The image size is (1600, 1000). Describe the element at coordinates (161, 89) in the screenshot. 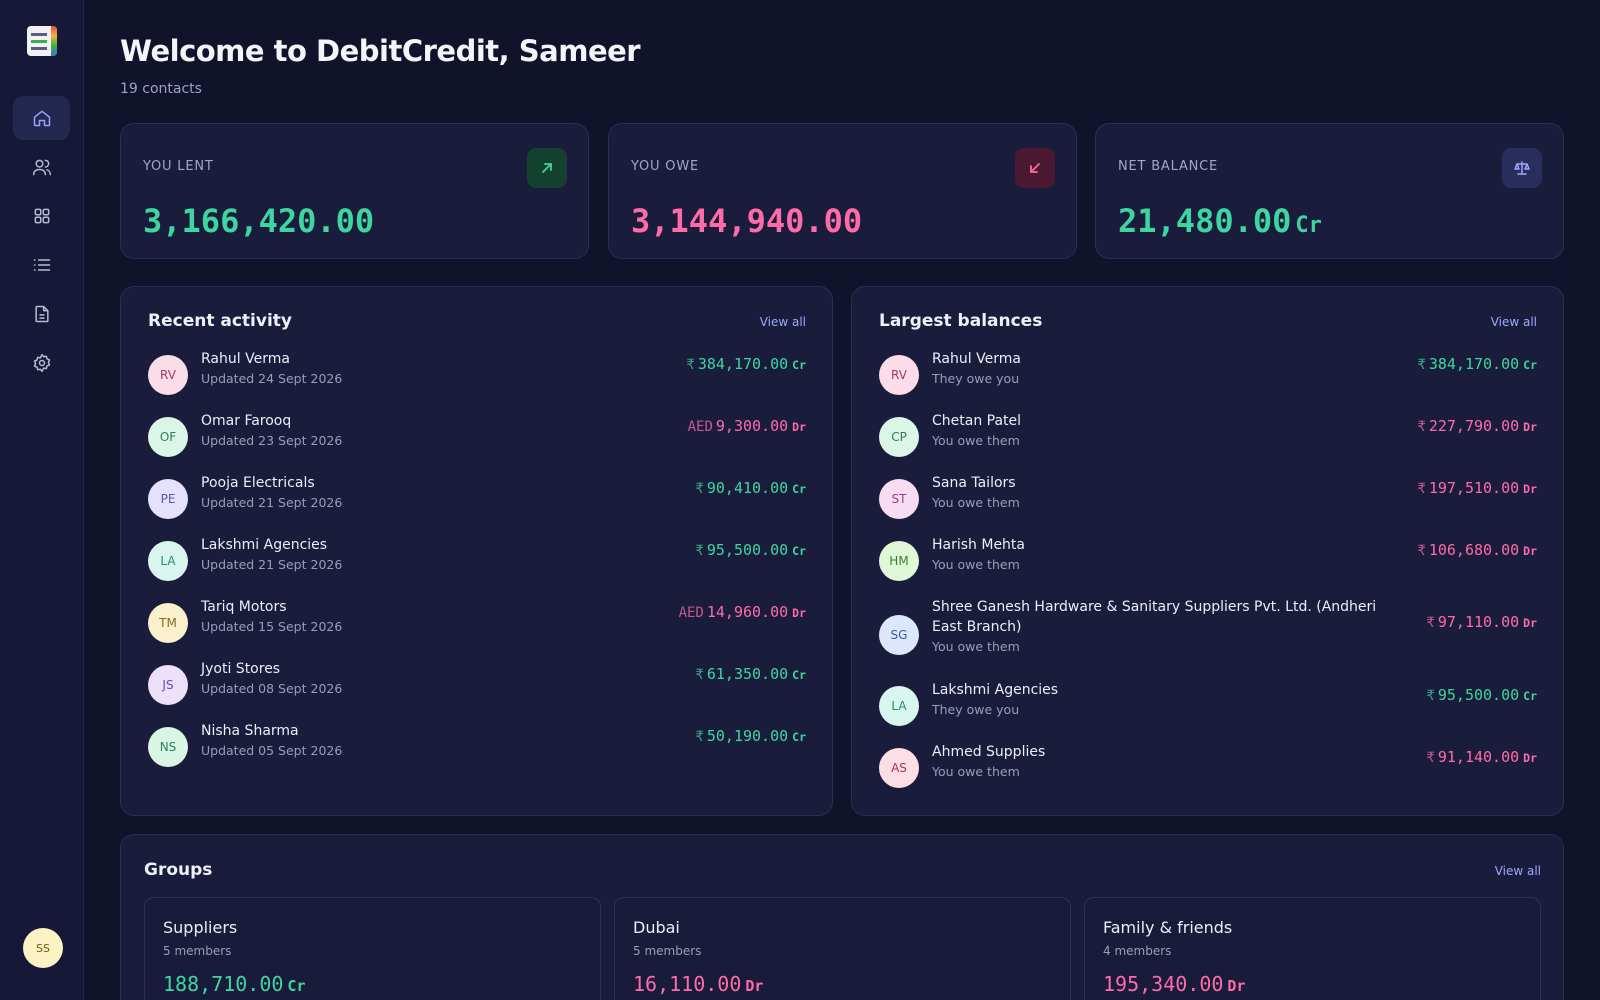

I see `contacts-count: 19 contacts` at that location.